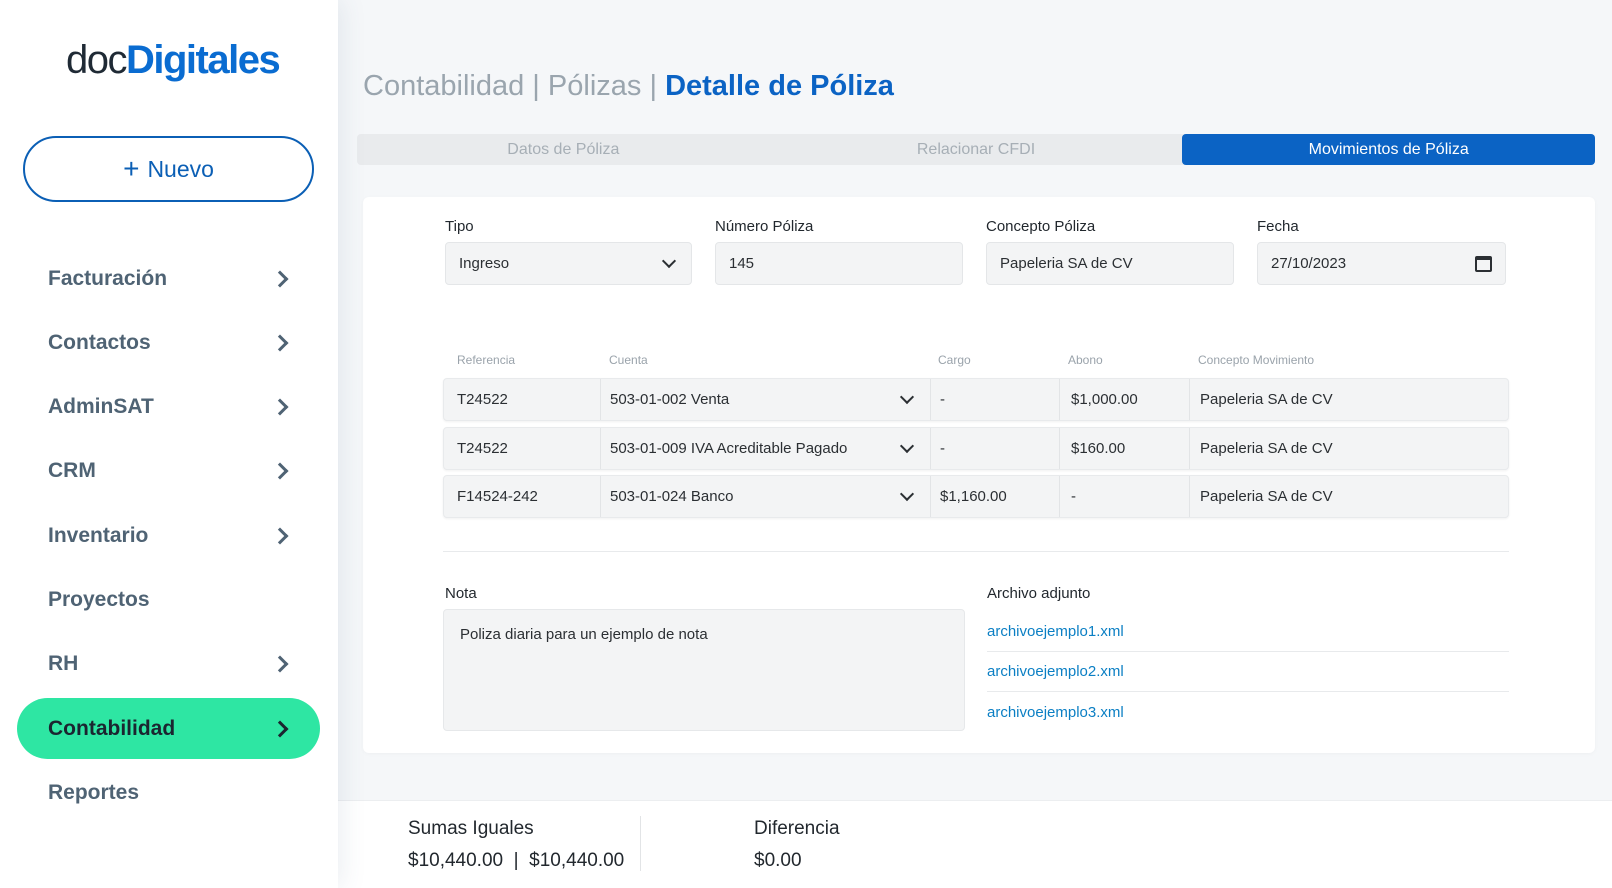 The height and width of the screenshot is (888, 1612). What do you see at coordinates (99, 599) in the screenshot?
I see `sidebar-item-label: Proyectos` at bounding box center [99, 599].